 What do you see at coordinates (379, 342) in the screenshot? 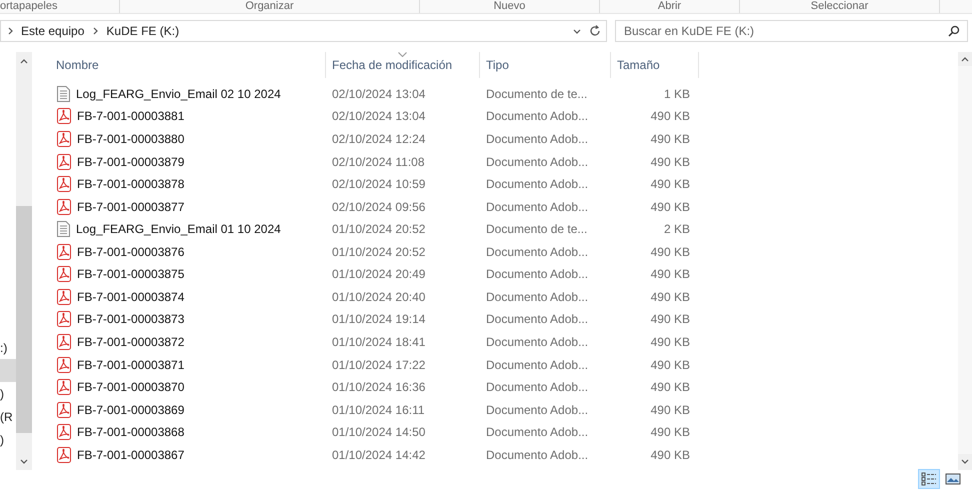
I see `modified-date: 01/10/2024 18:41` at bounding box center [379, 342].